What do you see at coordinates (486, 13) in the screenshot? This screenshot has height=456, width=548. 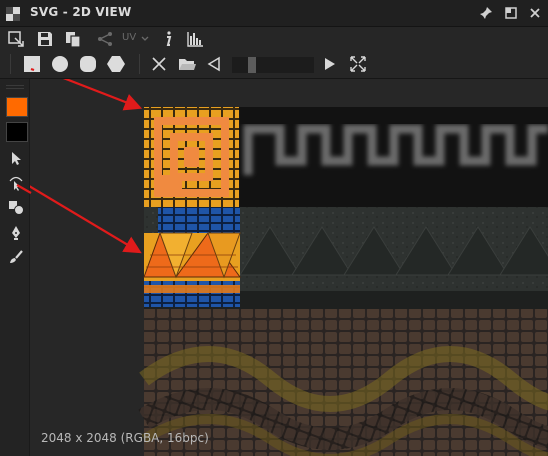 I see `pin-icon` at bounding box center [486, 13].